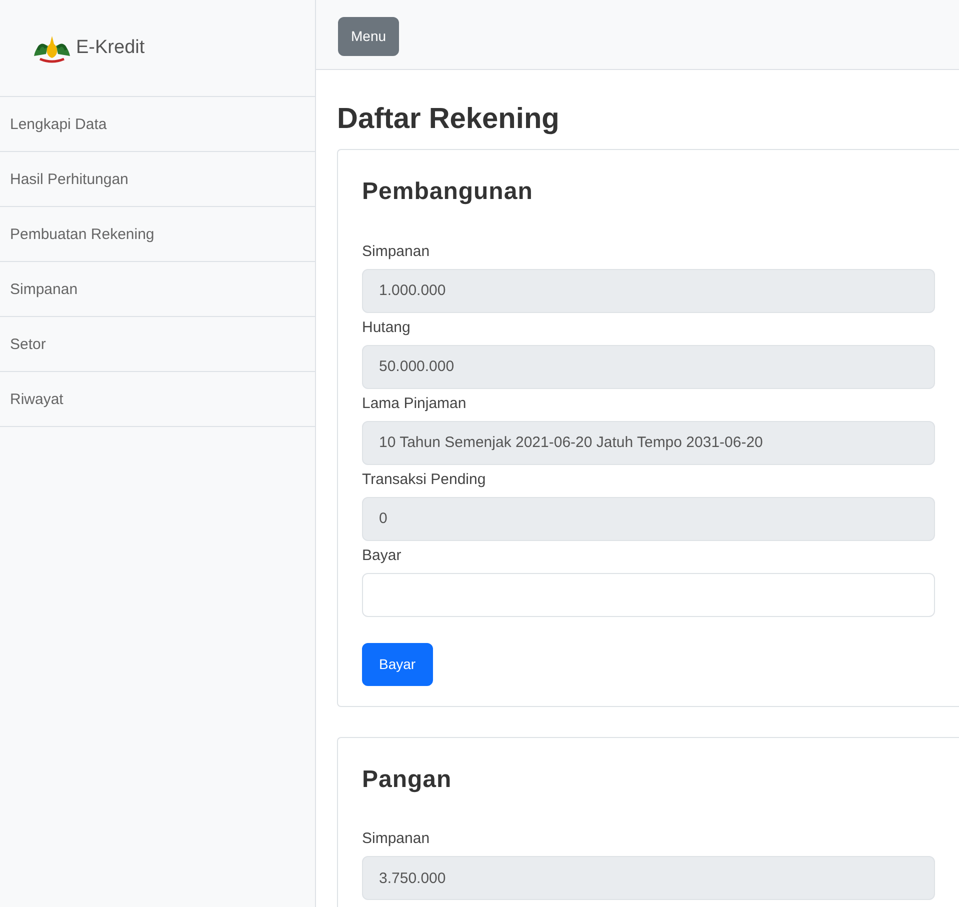  Describe the element at coordinates (415, 404) in the screenshot. I see `field-label: Lama Pinjaman` at that location.